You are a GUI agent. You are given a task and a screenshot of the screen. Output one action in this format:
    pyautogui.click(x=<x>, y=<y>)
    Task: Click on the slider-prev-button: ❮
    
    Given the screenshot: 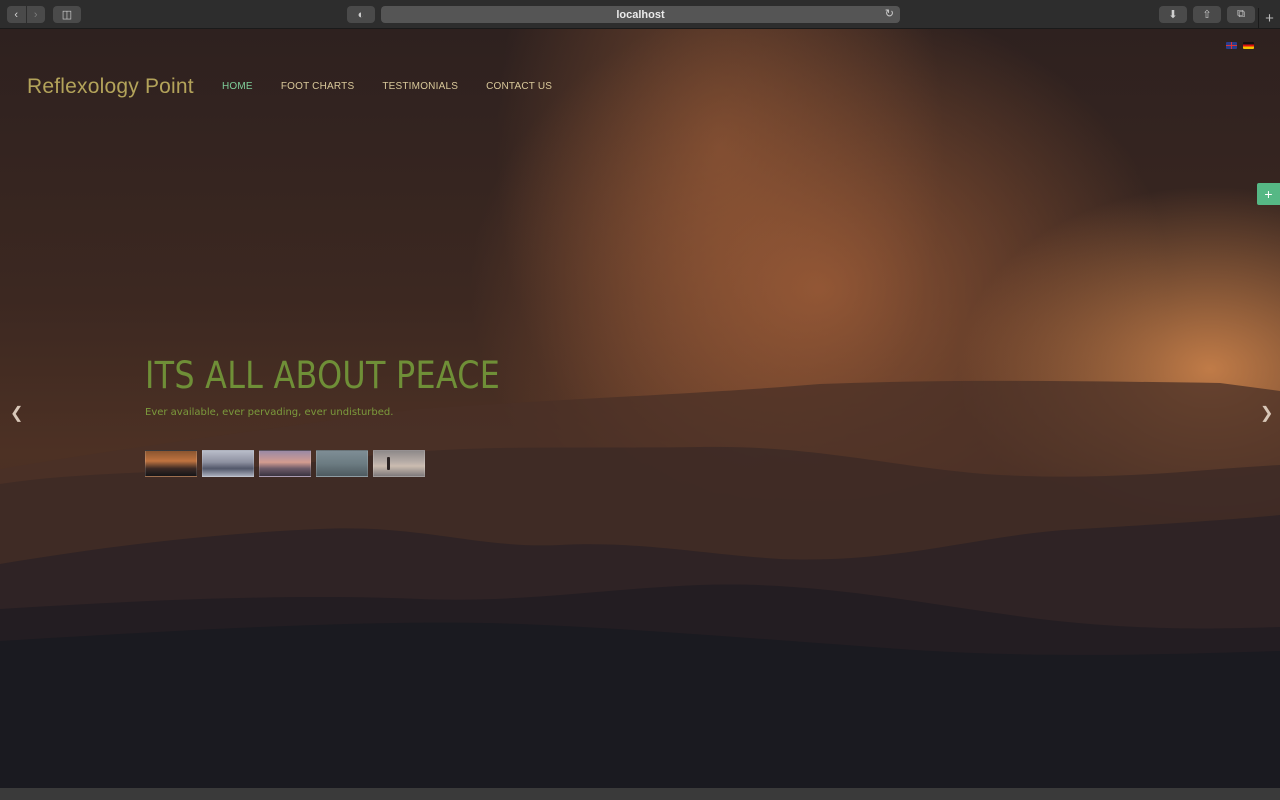 What is the action you would take?
    pyautogui.click(x=16, y=413)
    